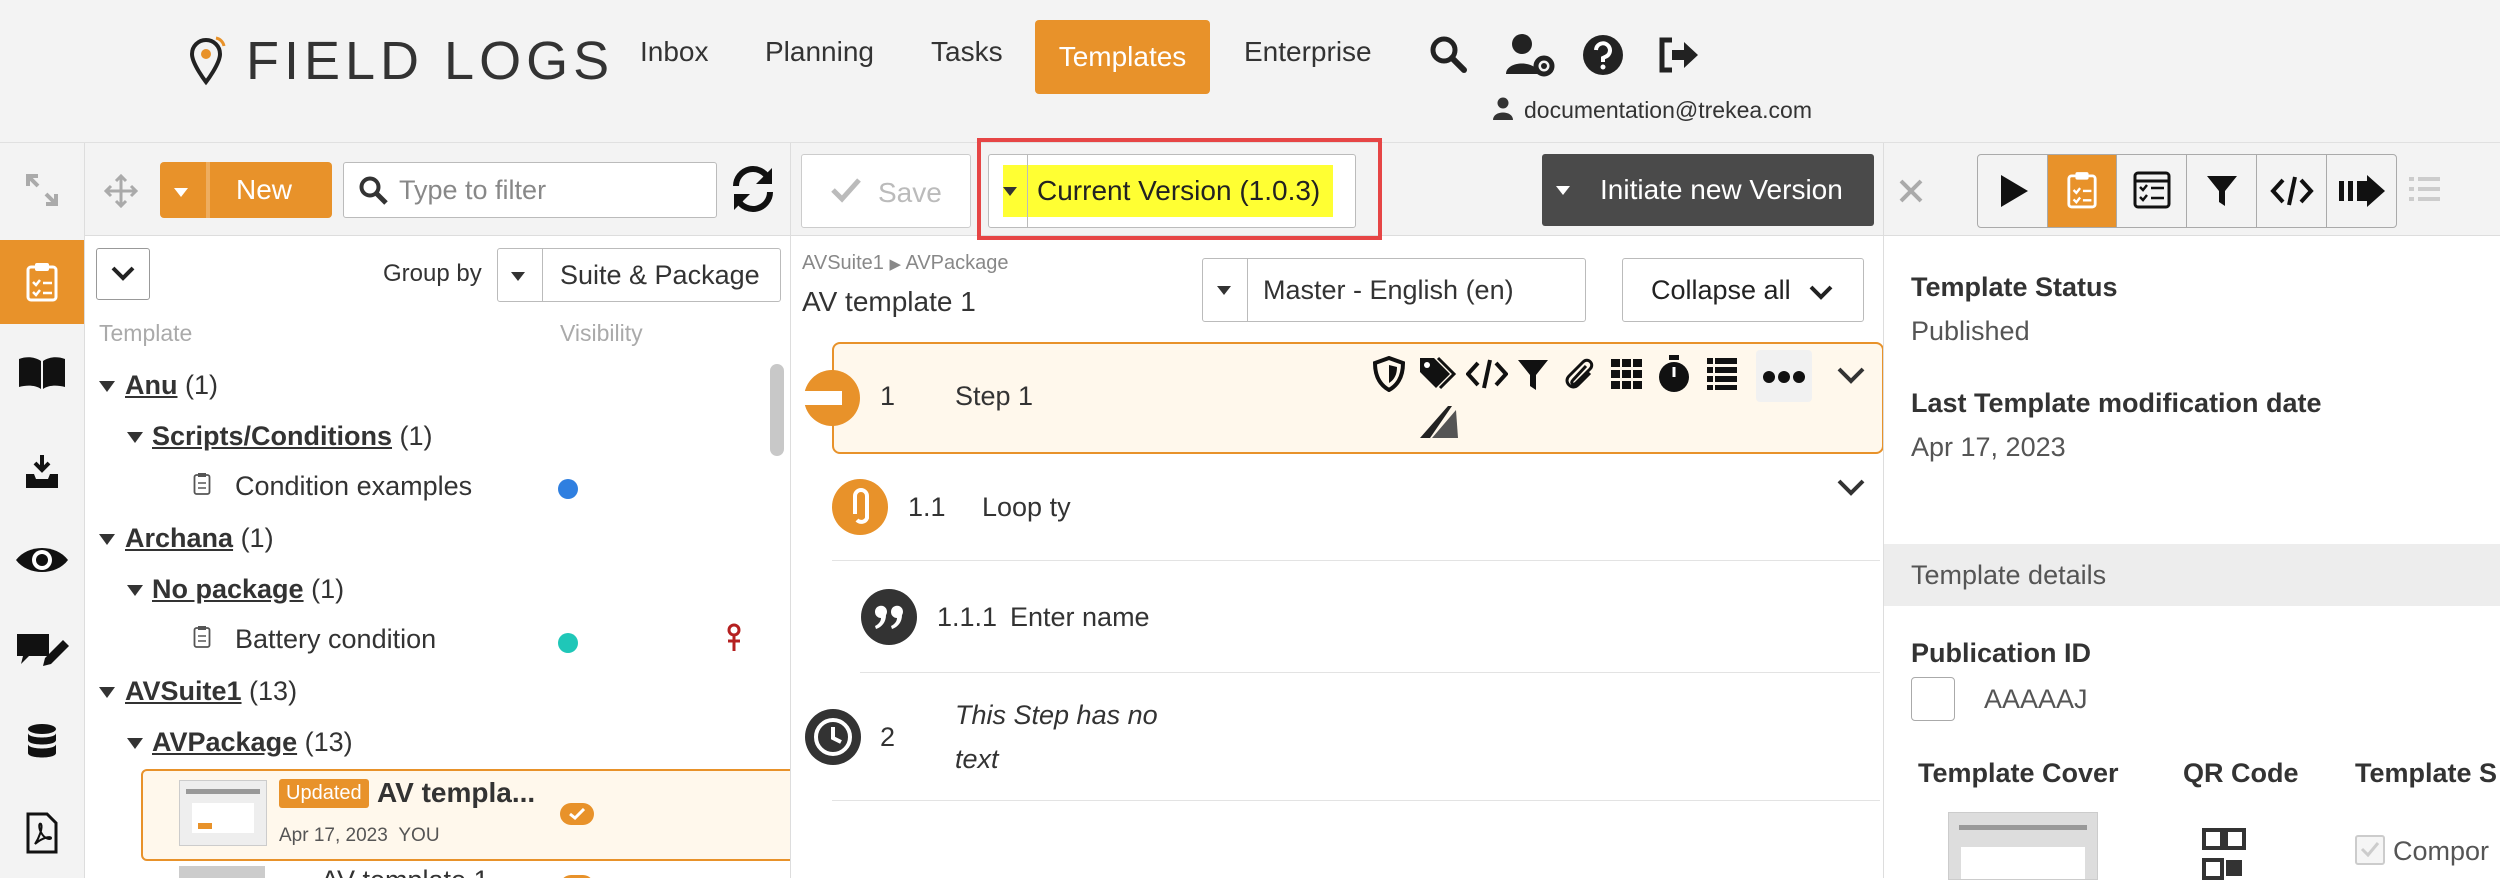 This screenshot has height=880, width=2500. Describe the element at coordinates (181, 192) in the screenshot. I see `new-dropdown-caret-icon` at that location.